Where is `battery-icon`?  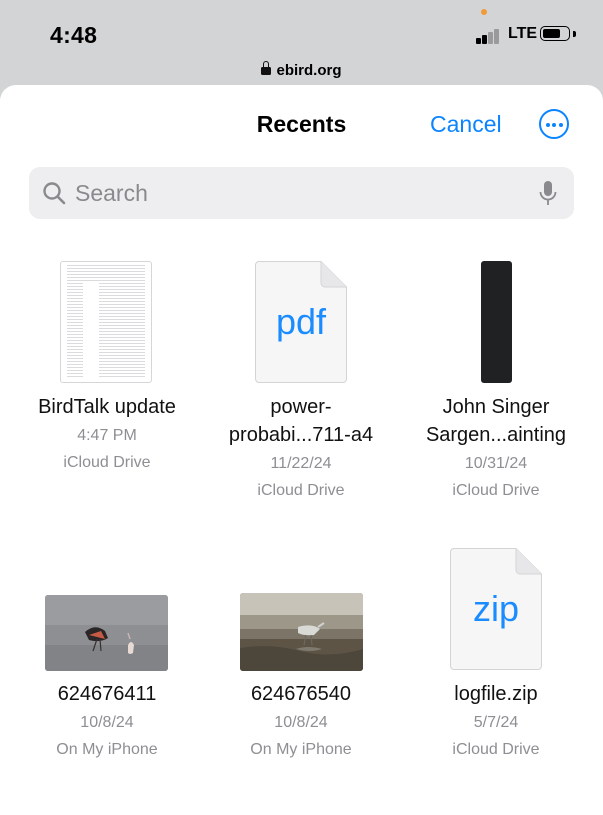
battery-icon is located at coordinates (555, 33).